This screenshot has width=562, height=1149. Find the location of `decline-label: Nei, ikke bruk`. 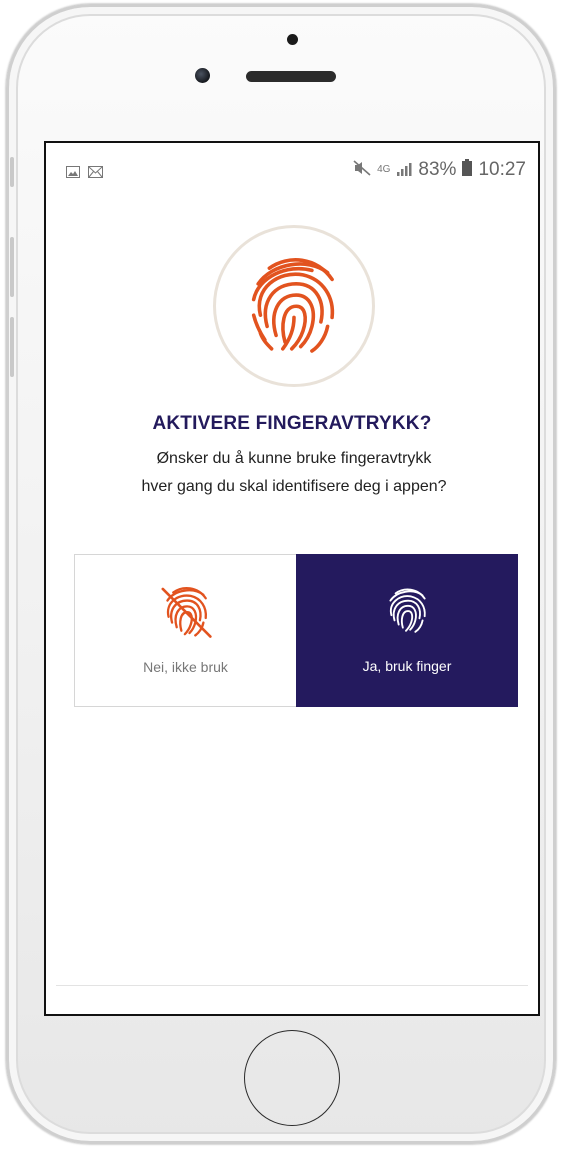

decline-label: Nei, ikke bruk is located at coordinates (185, 667).